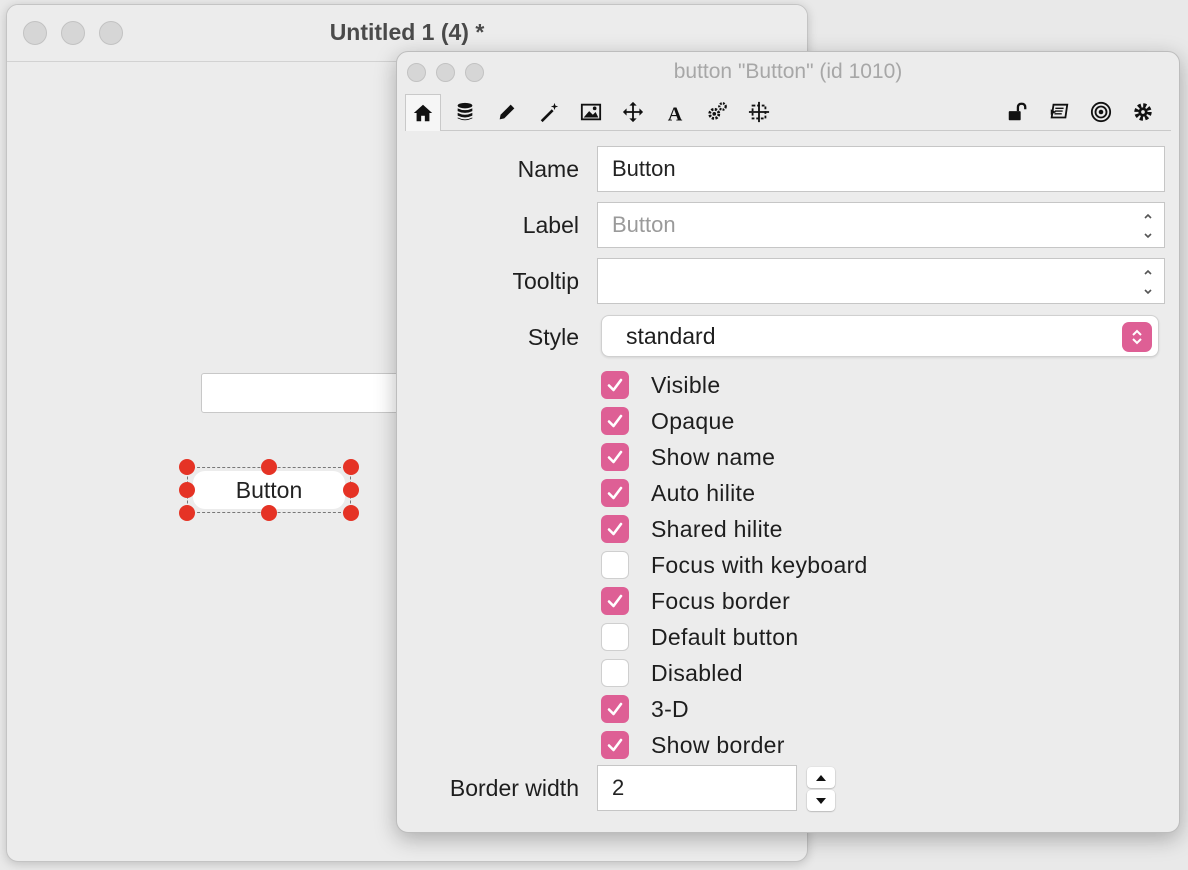 The width and height of the screenshot is (1188, 870). I want to click on tooltip-field-scroll-arrows, so click(1148, 282).